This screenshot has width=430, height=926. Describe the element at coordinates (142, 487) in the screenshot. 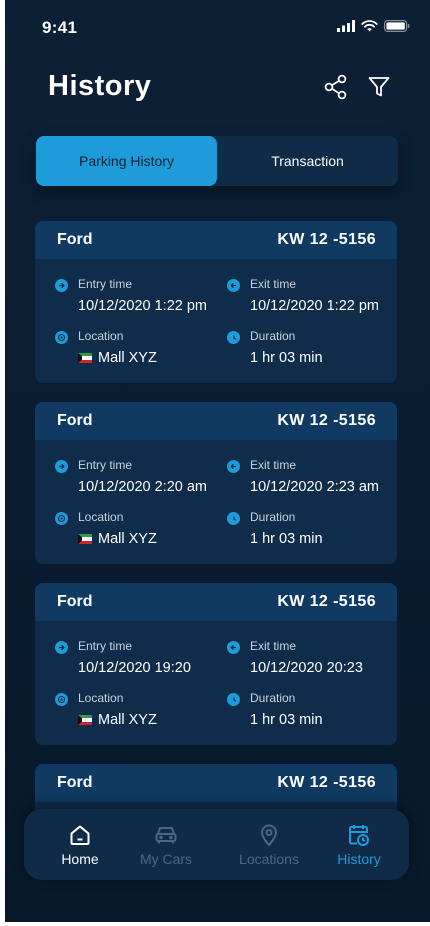

I see `entry-time-value: 10/12/2020 2:20 am` at that location.